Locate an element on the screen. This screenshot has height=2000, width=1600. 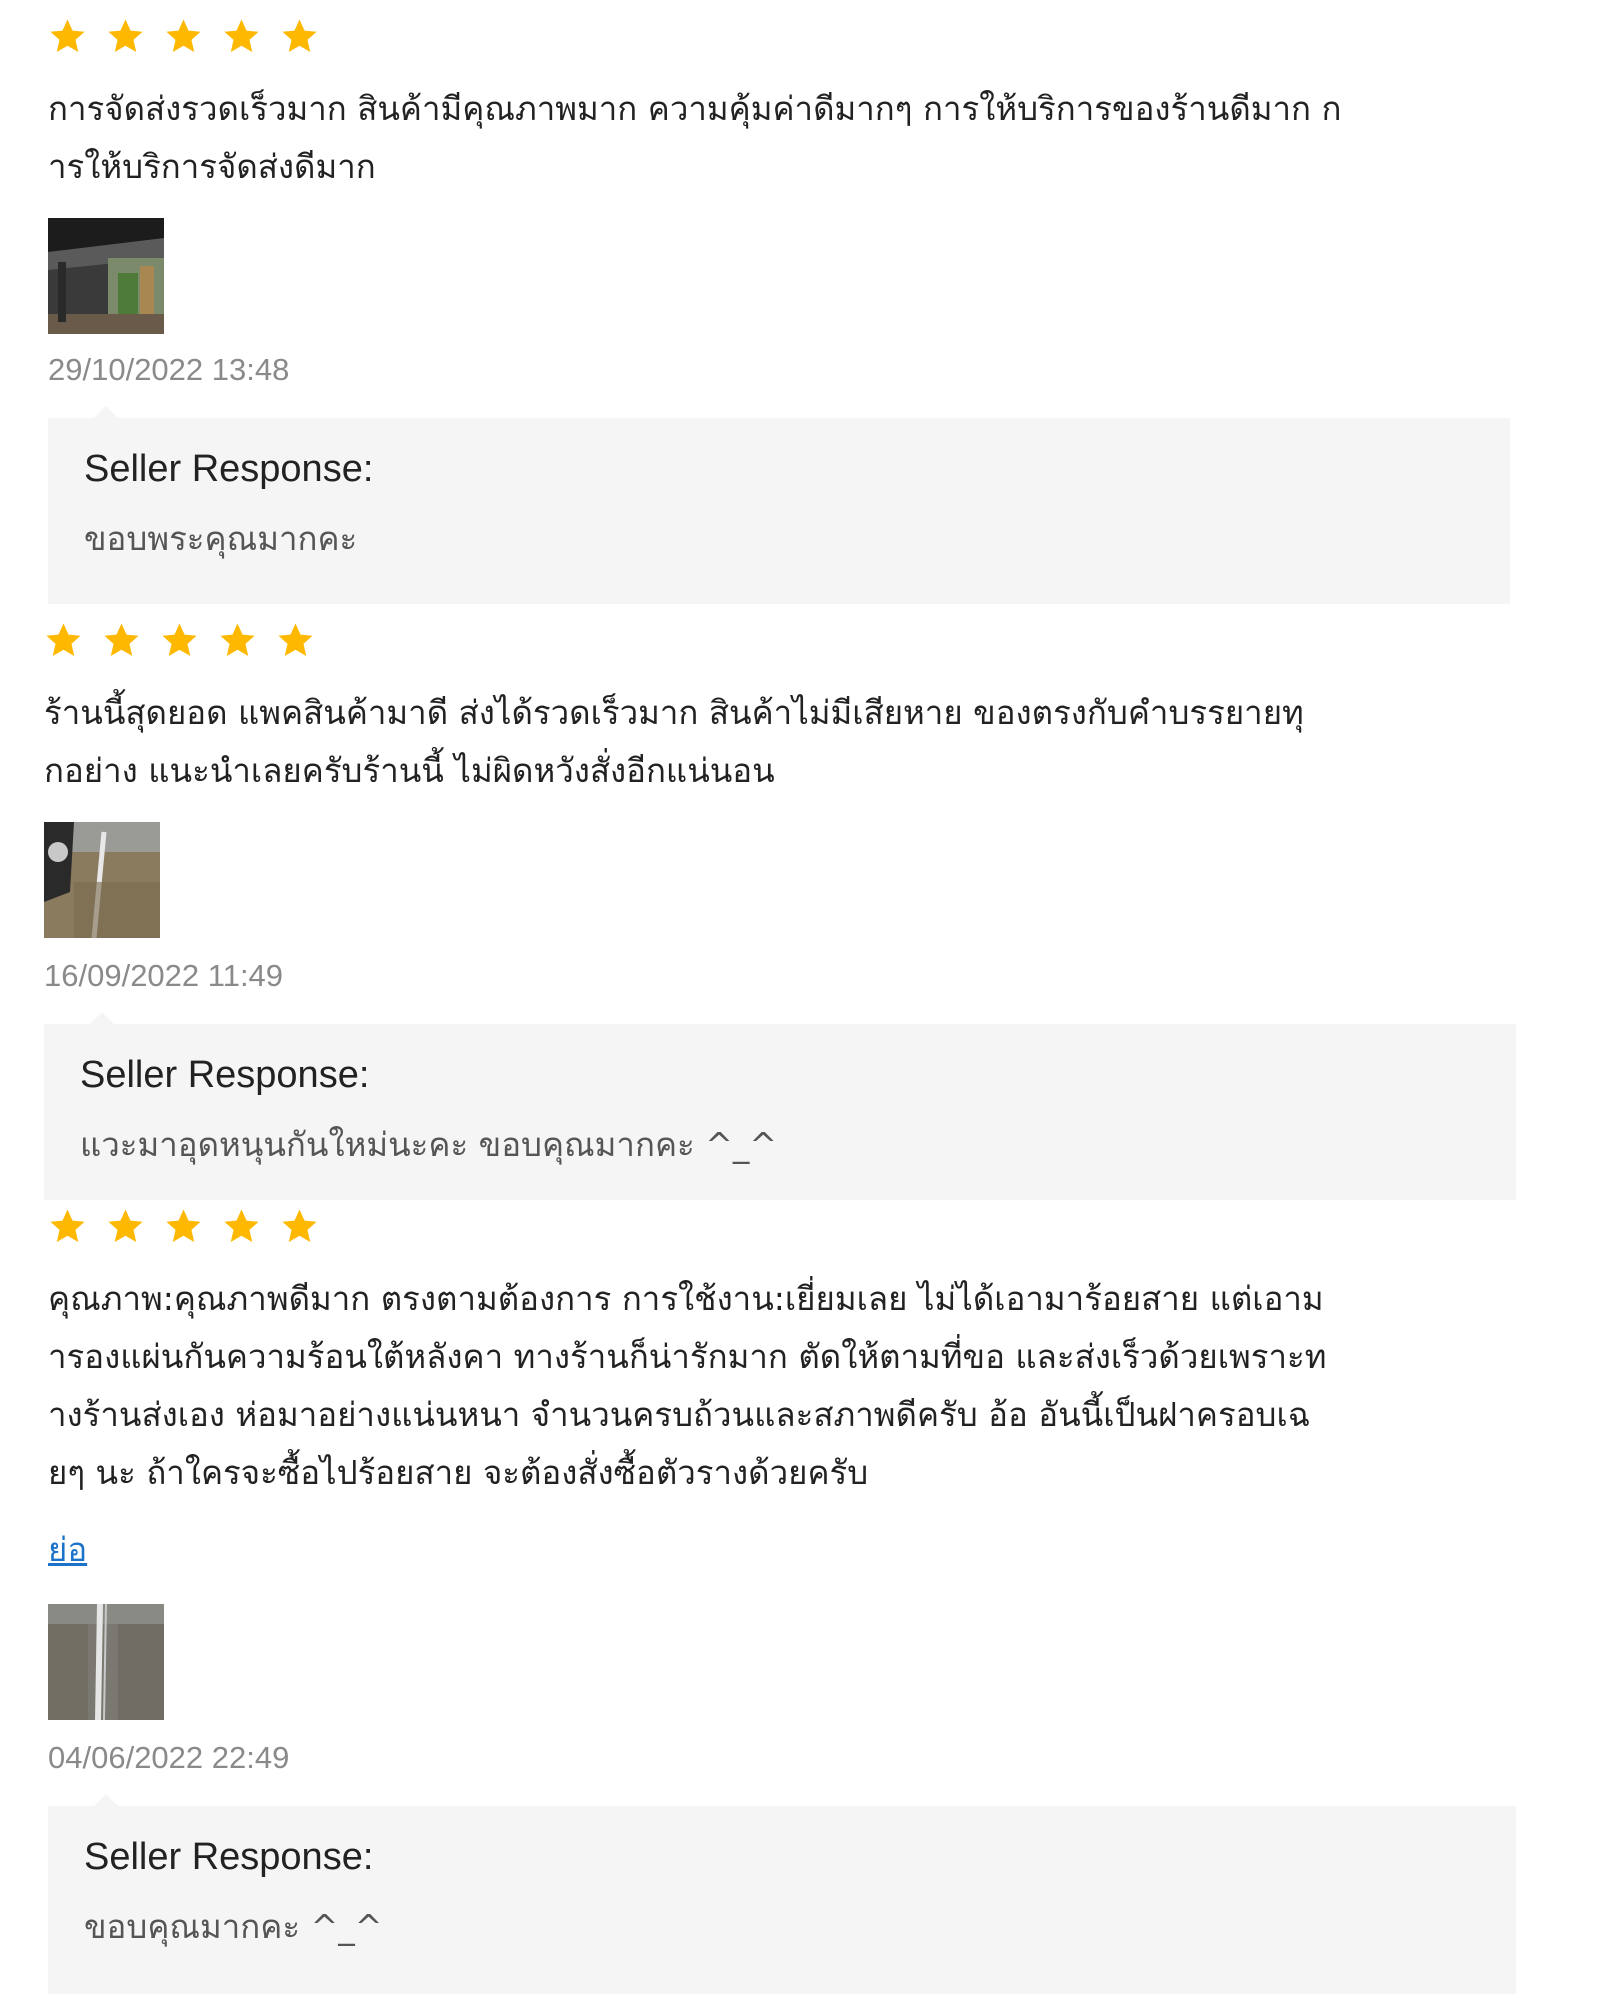
seller-response: Seller Response: ขอบคุณมากคะ ^_^ is located at coordinates (782, 1894).